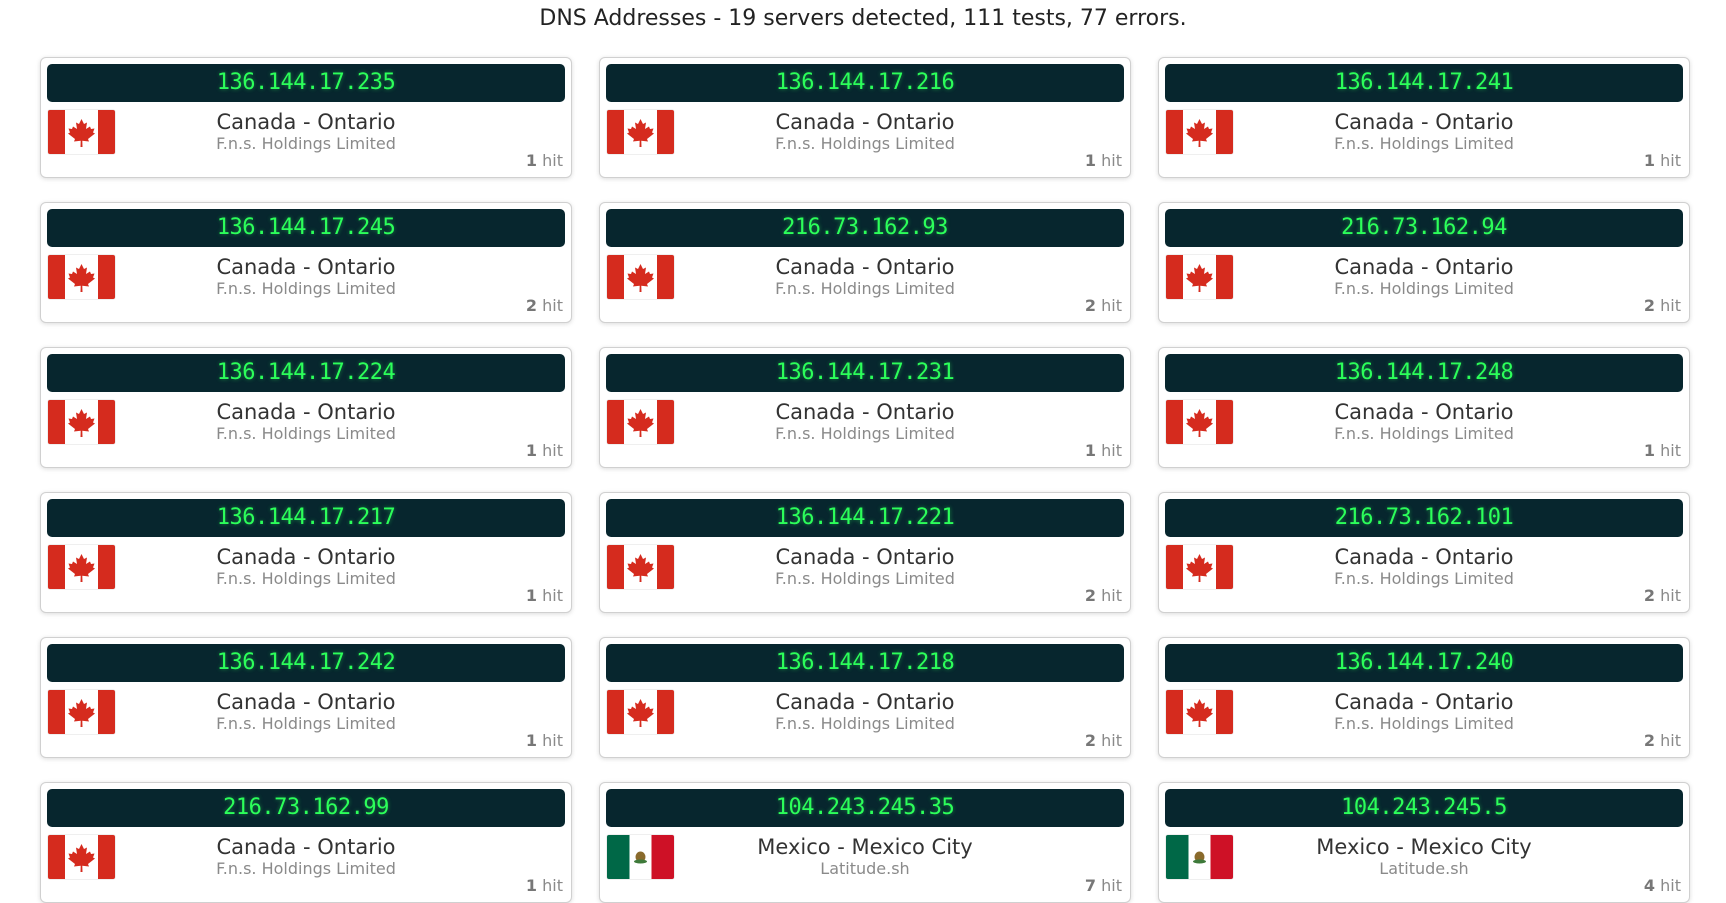 This screenshot has width=1726, height=903. I want to click on server-ip-address: 136.144.17.245, so click(306, 228).